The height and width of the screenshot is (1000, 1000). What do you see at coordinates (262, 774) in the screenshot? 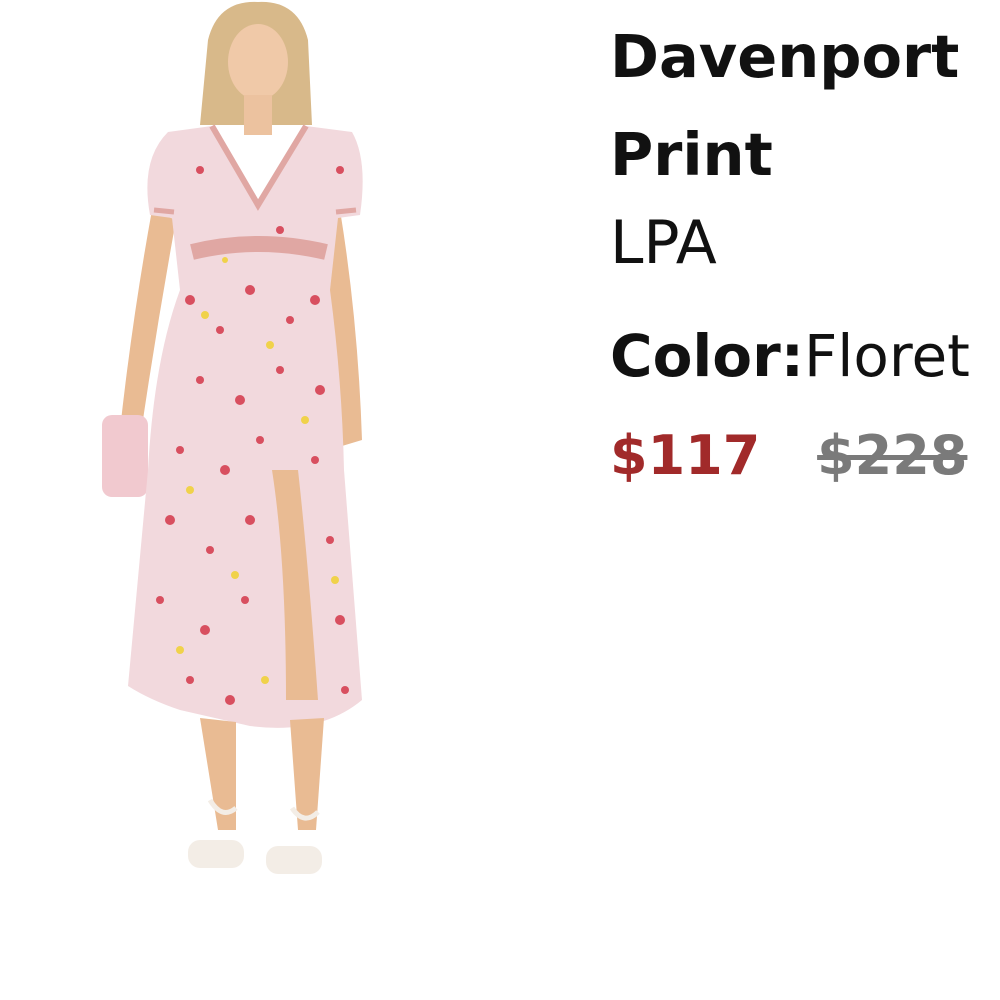
I see `model-legs` at bounding box center [262, 774].